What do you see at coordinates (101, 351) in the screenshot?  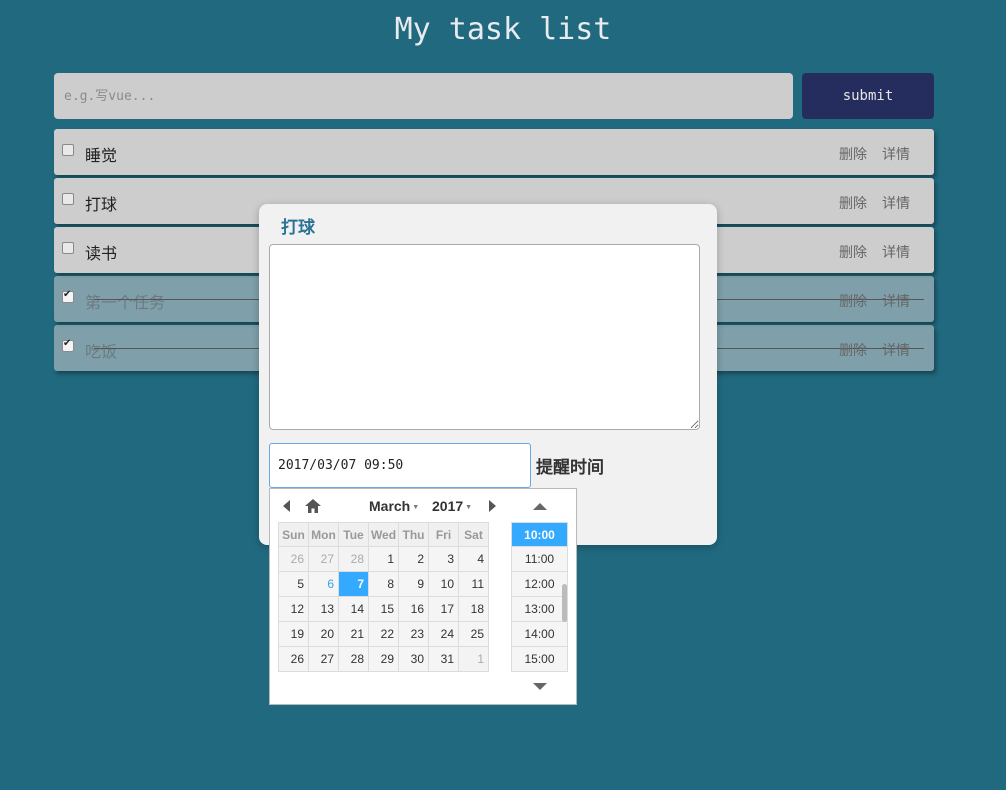 I see `task-name: 吃饭` at bounding box center [101, 351].